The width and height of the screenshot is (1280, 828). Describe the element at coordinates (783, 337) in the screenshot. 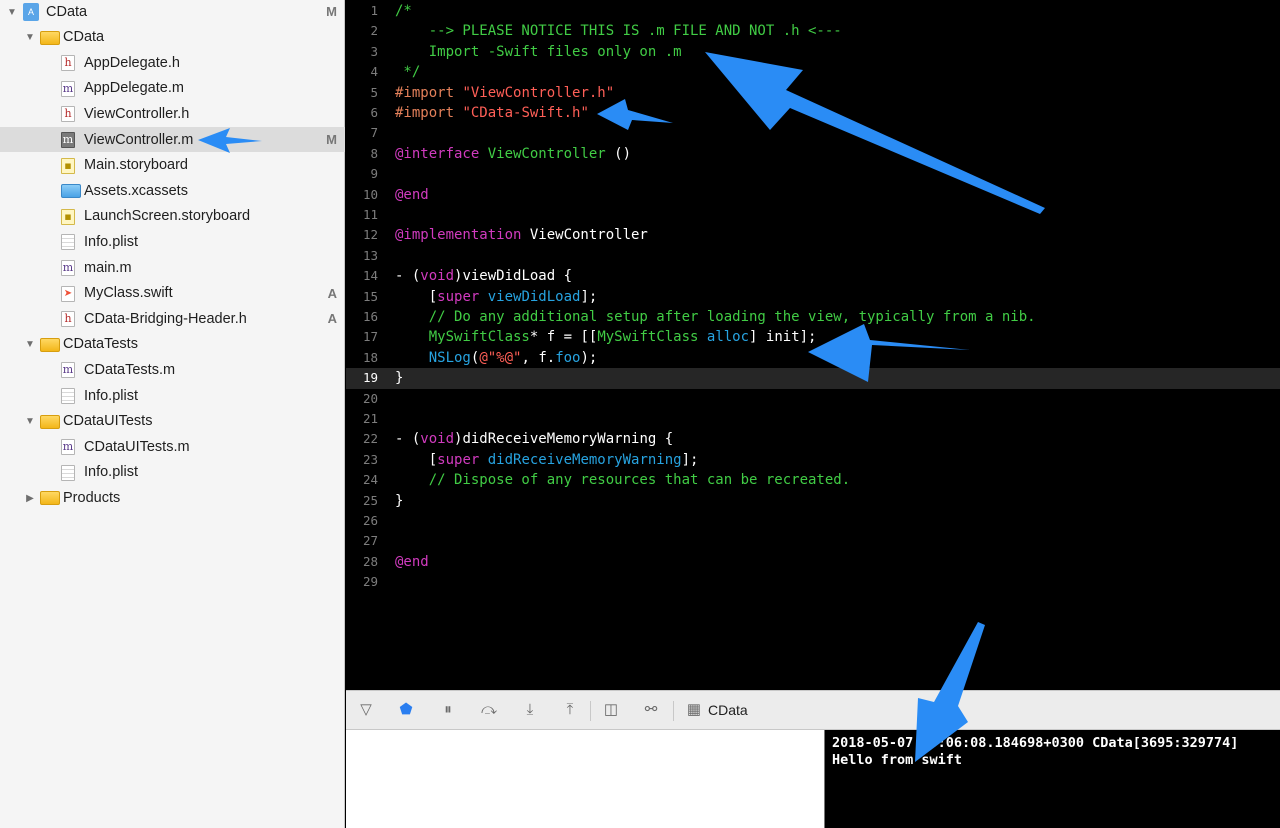

I see `code-token: ] init];` at that location.